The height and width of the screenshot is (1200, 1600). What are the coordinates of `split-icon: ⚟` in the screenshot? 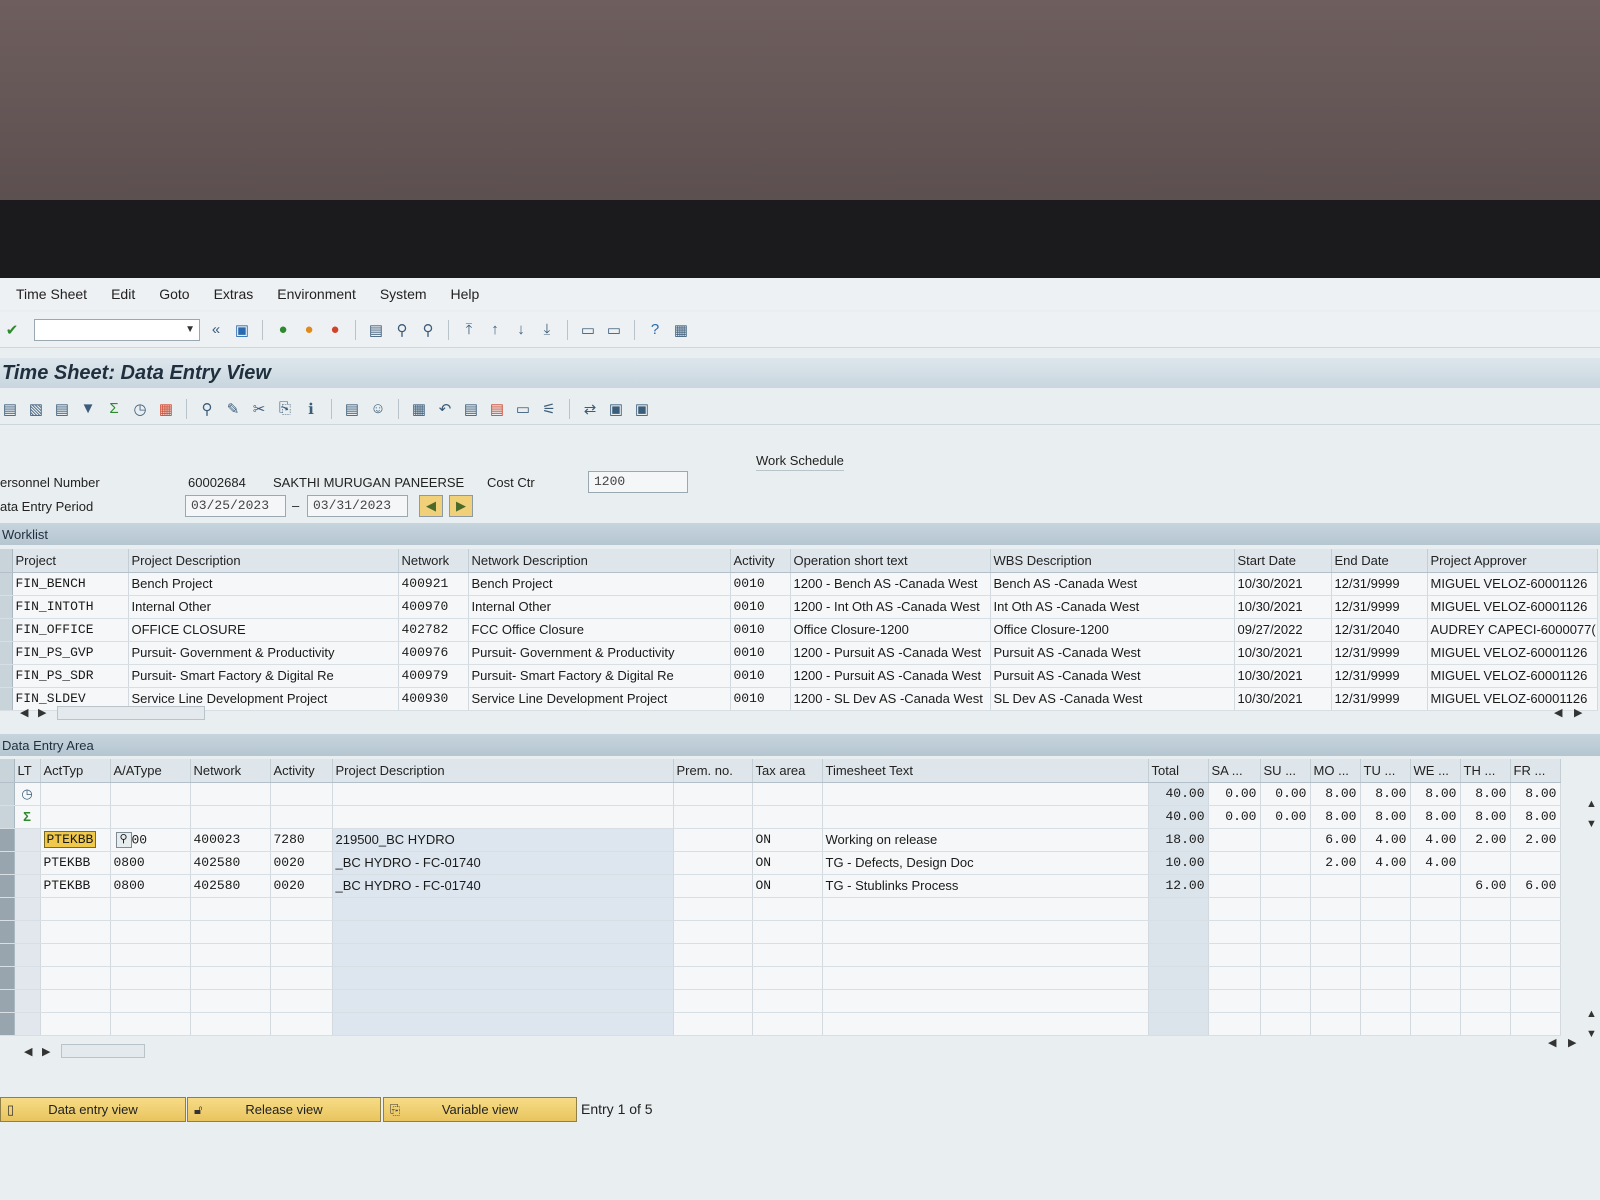 It's located at (549, 409).